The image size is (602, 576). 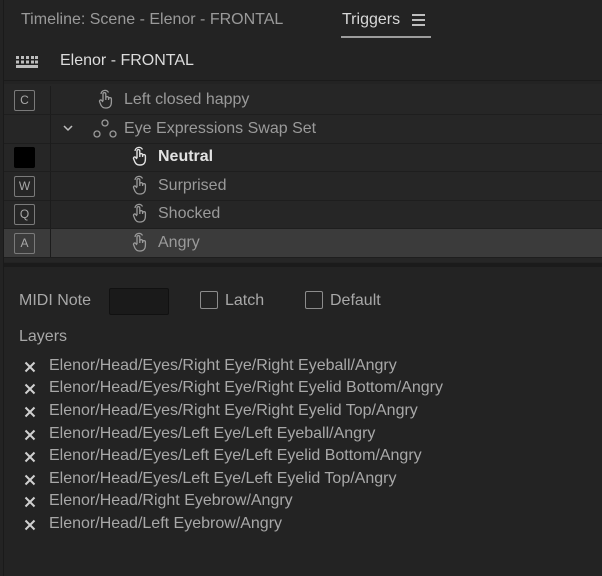 I want to click on layer-path: Elenor/Head/Right Eyebrow/Angry, so click(x=171, y=500).